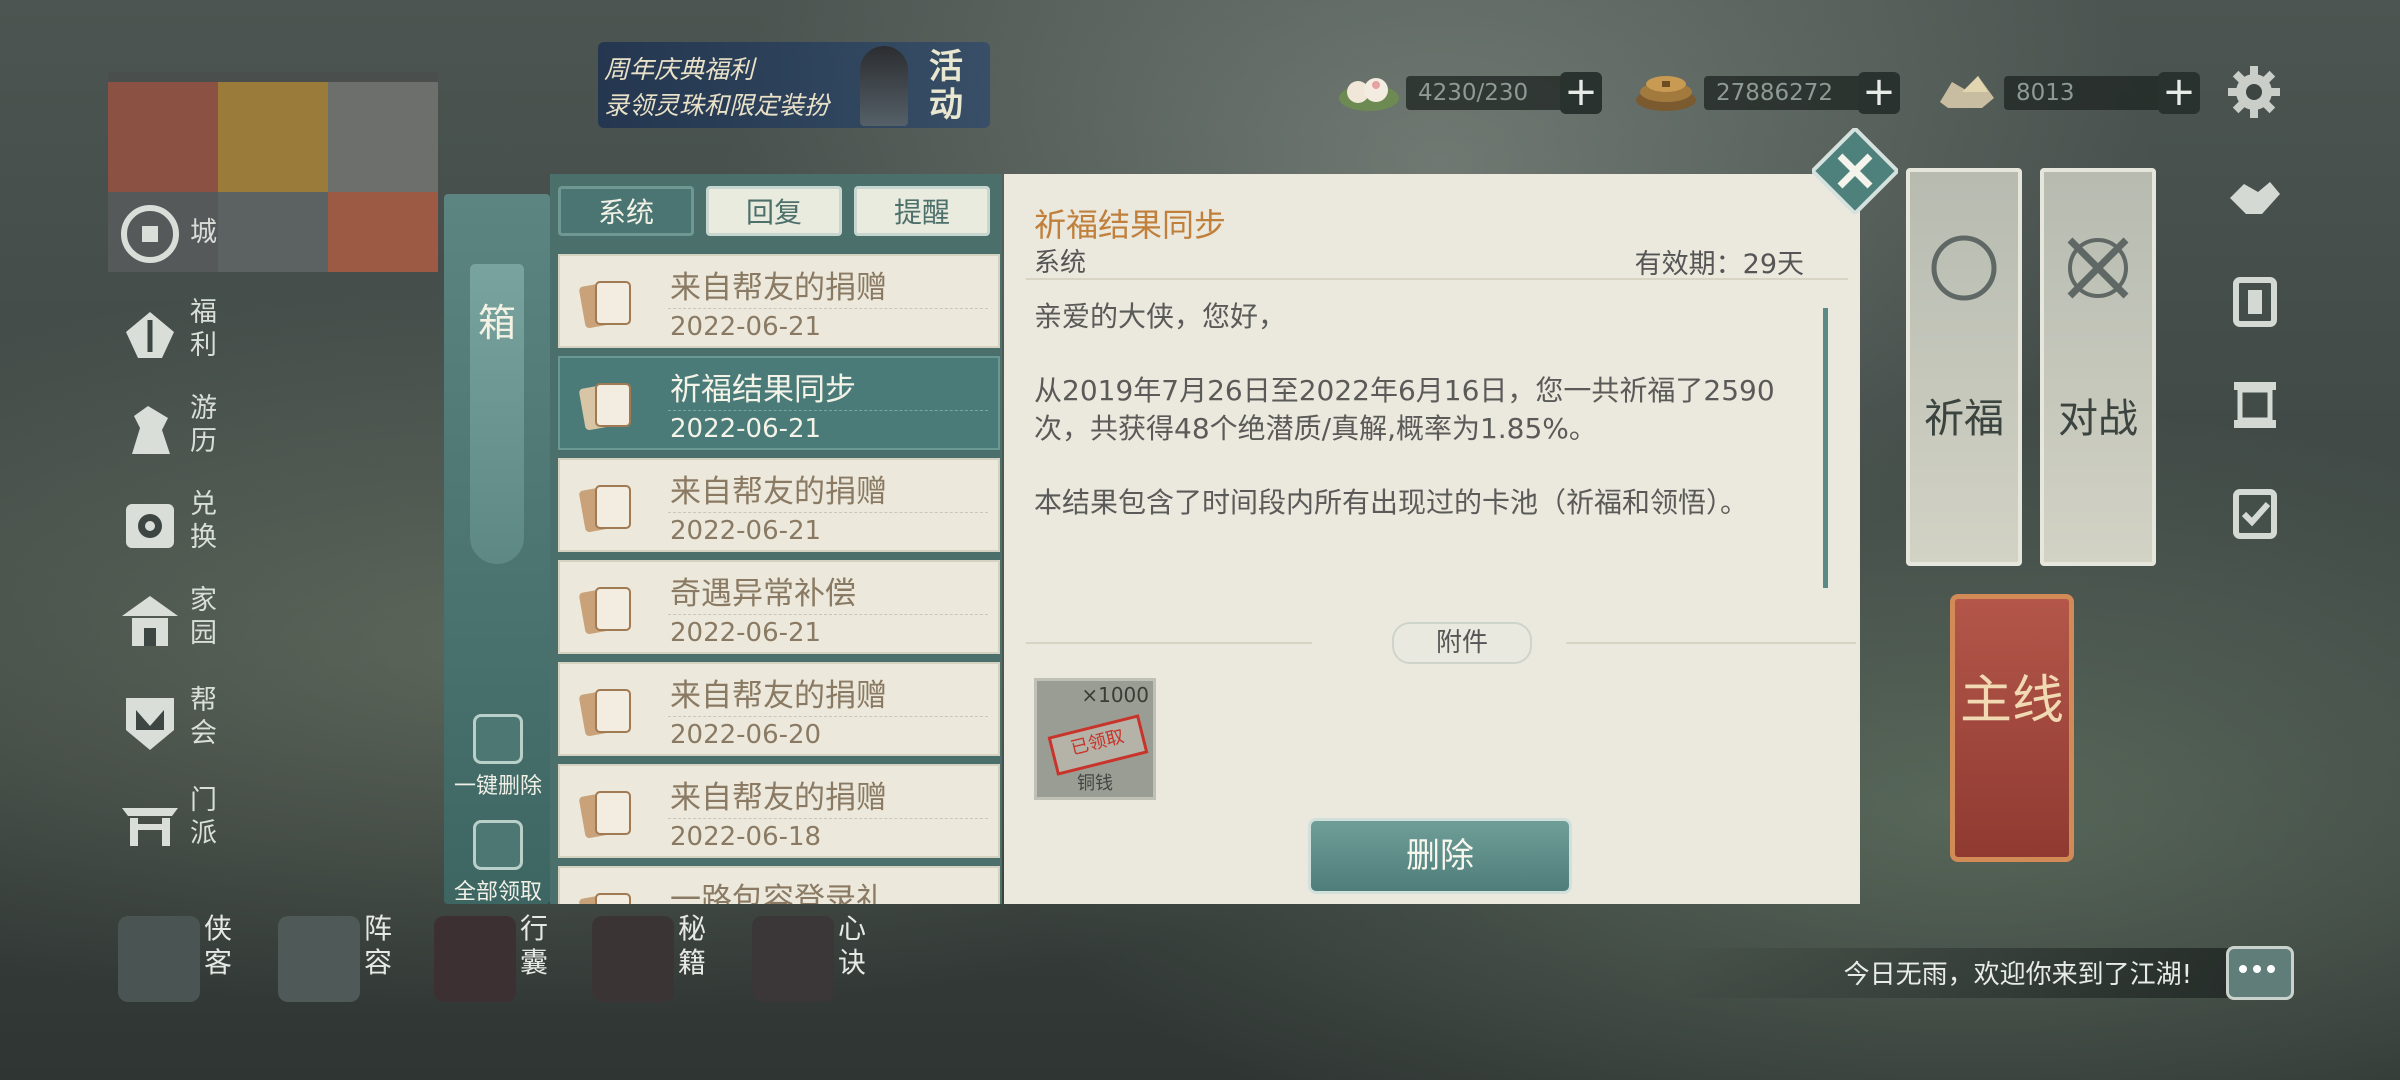  Describe the element at coordinates (203, 232) in the screenshot. I see `nav-shop-label: 城` at that location.